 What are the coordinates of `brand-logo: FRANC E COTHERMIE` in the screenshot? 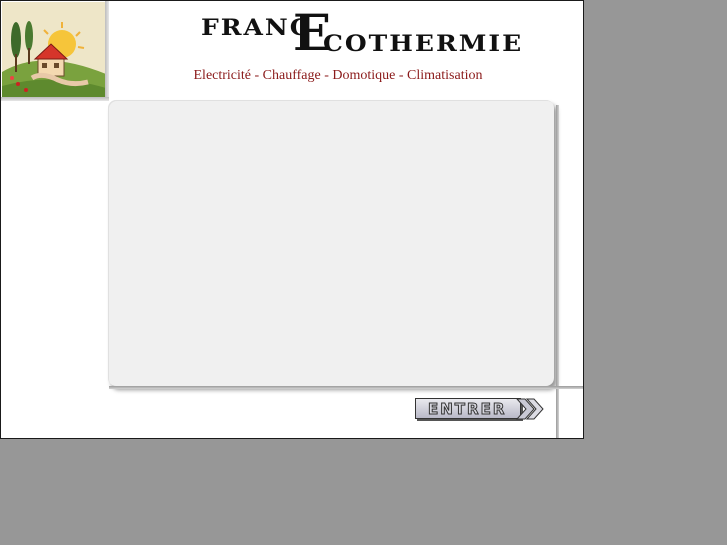 It's located at (359, 32).